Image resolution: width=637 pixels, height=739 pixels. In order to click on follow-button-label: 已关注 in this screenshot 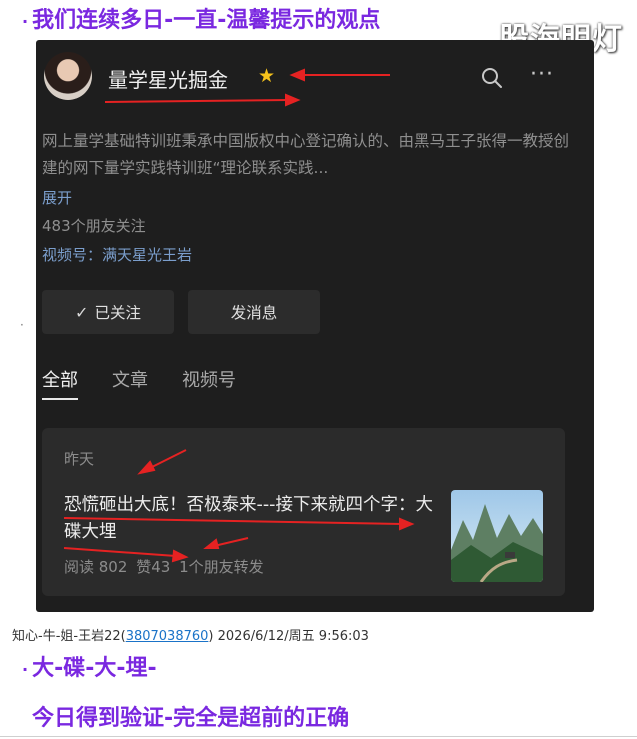, I will do `click(117, 313)`.